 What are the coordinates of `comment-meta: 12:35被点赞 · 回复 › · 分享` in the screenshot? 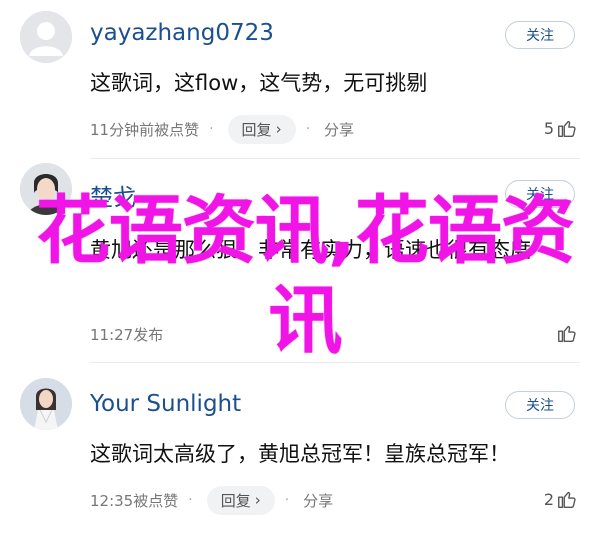 It's located at (335, 500).